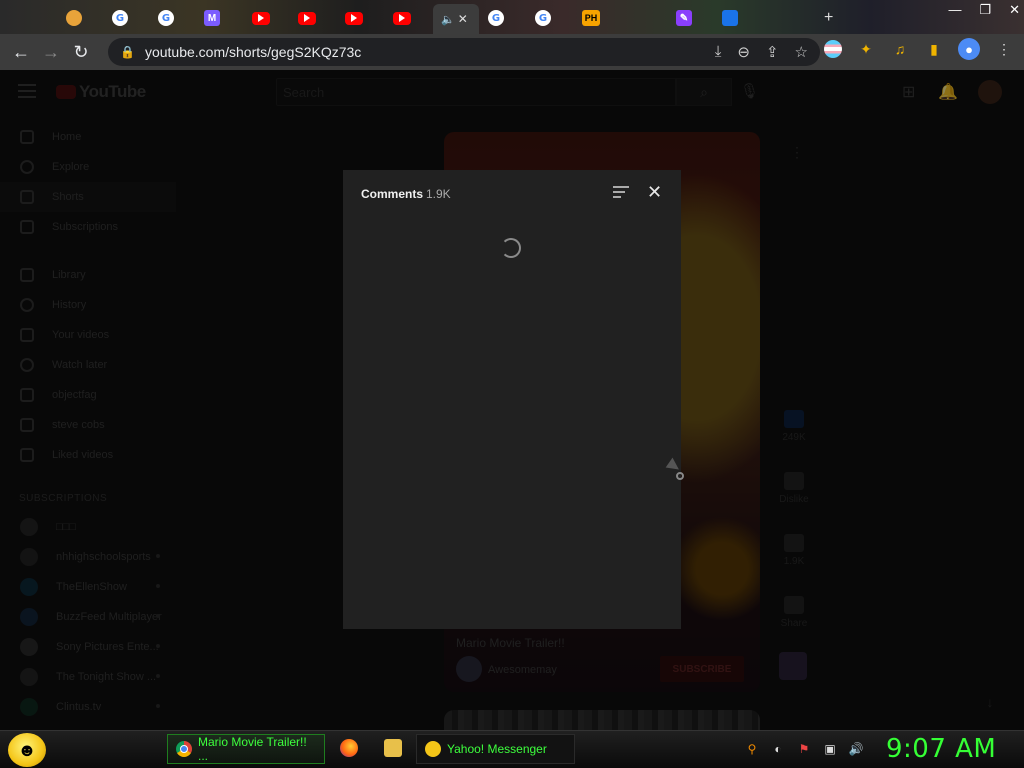 Image resolution: width=1024 pixels, height=768 pixels. What do you see at coordinates (730, 18) in the screenshot?
I see `blue-square-icon` at bounding box center [730, 18].